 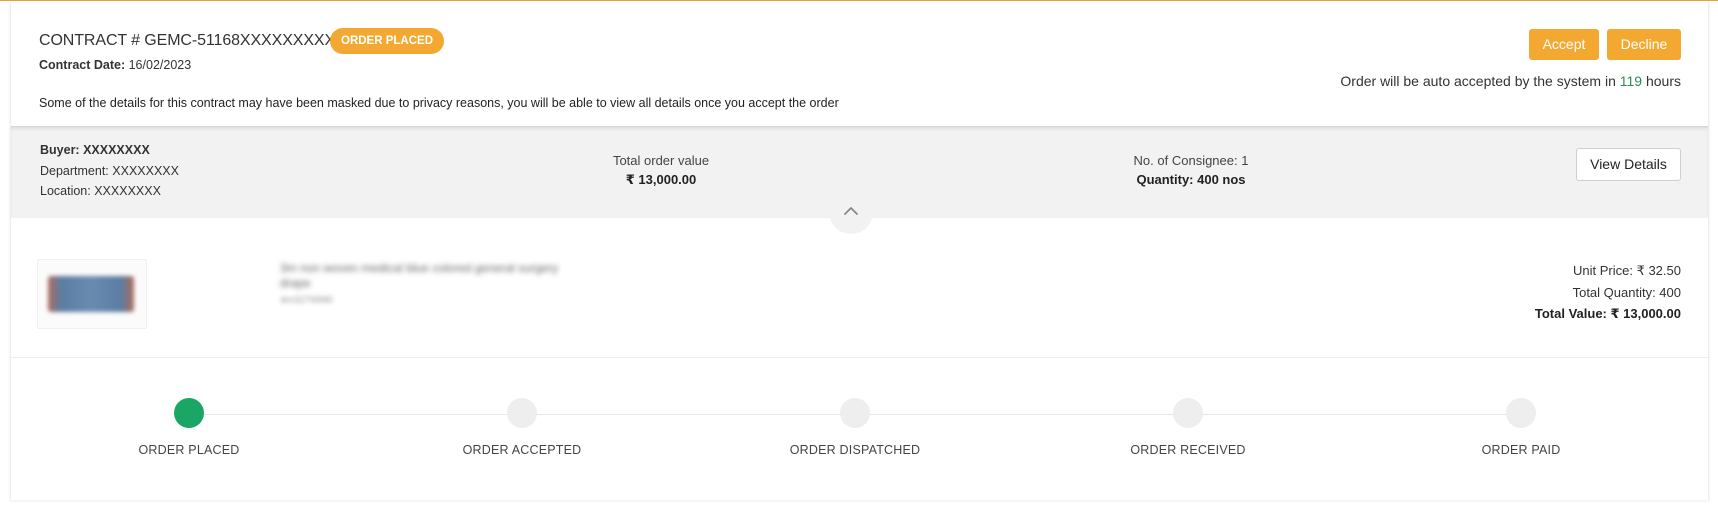 What do you see at coordinates (661, 179) in the screenshot?
I see `total-order-amount: ₹ 13,000.00` at bounding box center [661, 179].